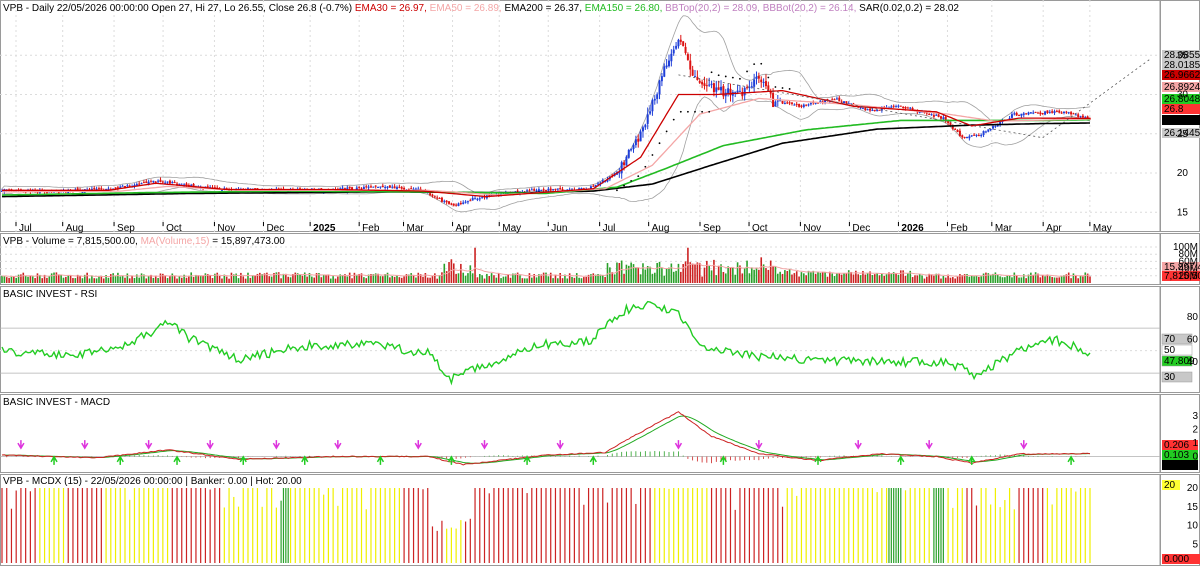  Describe the element at coordinates (1195, 544) in the screenshot. I see `mcdx-tick-label-3: 5` at that location.